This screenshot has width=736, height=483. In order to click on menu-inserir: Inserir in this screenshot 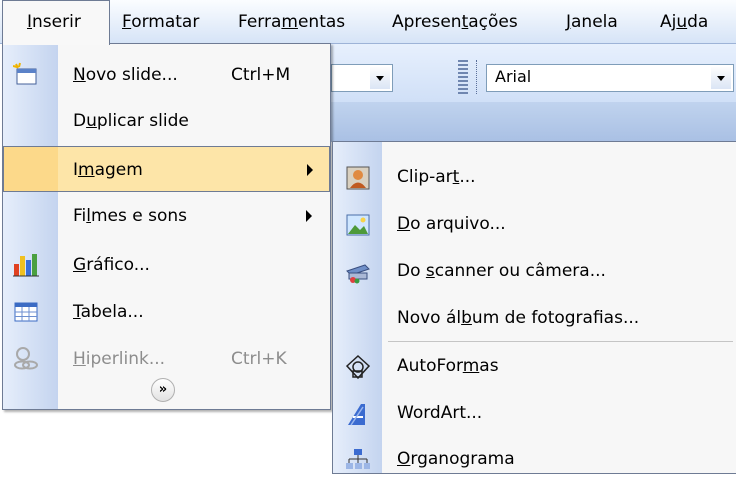, I will do `click(56, 22)`.